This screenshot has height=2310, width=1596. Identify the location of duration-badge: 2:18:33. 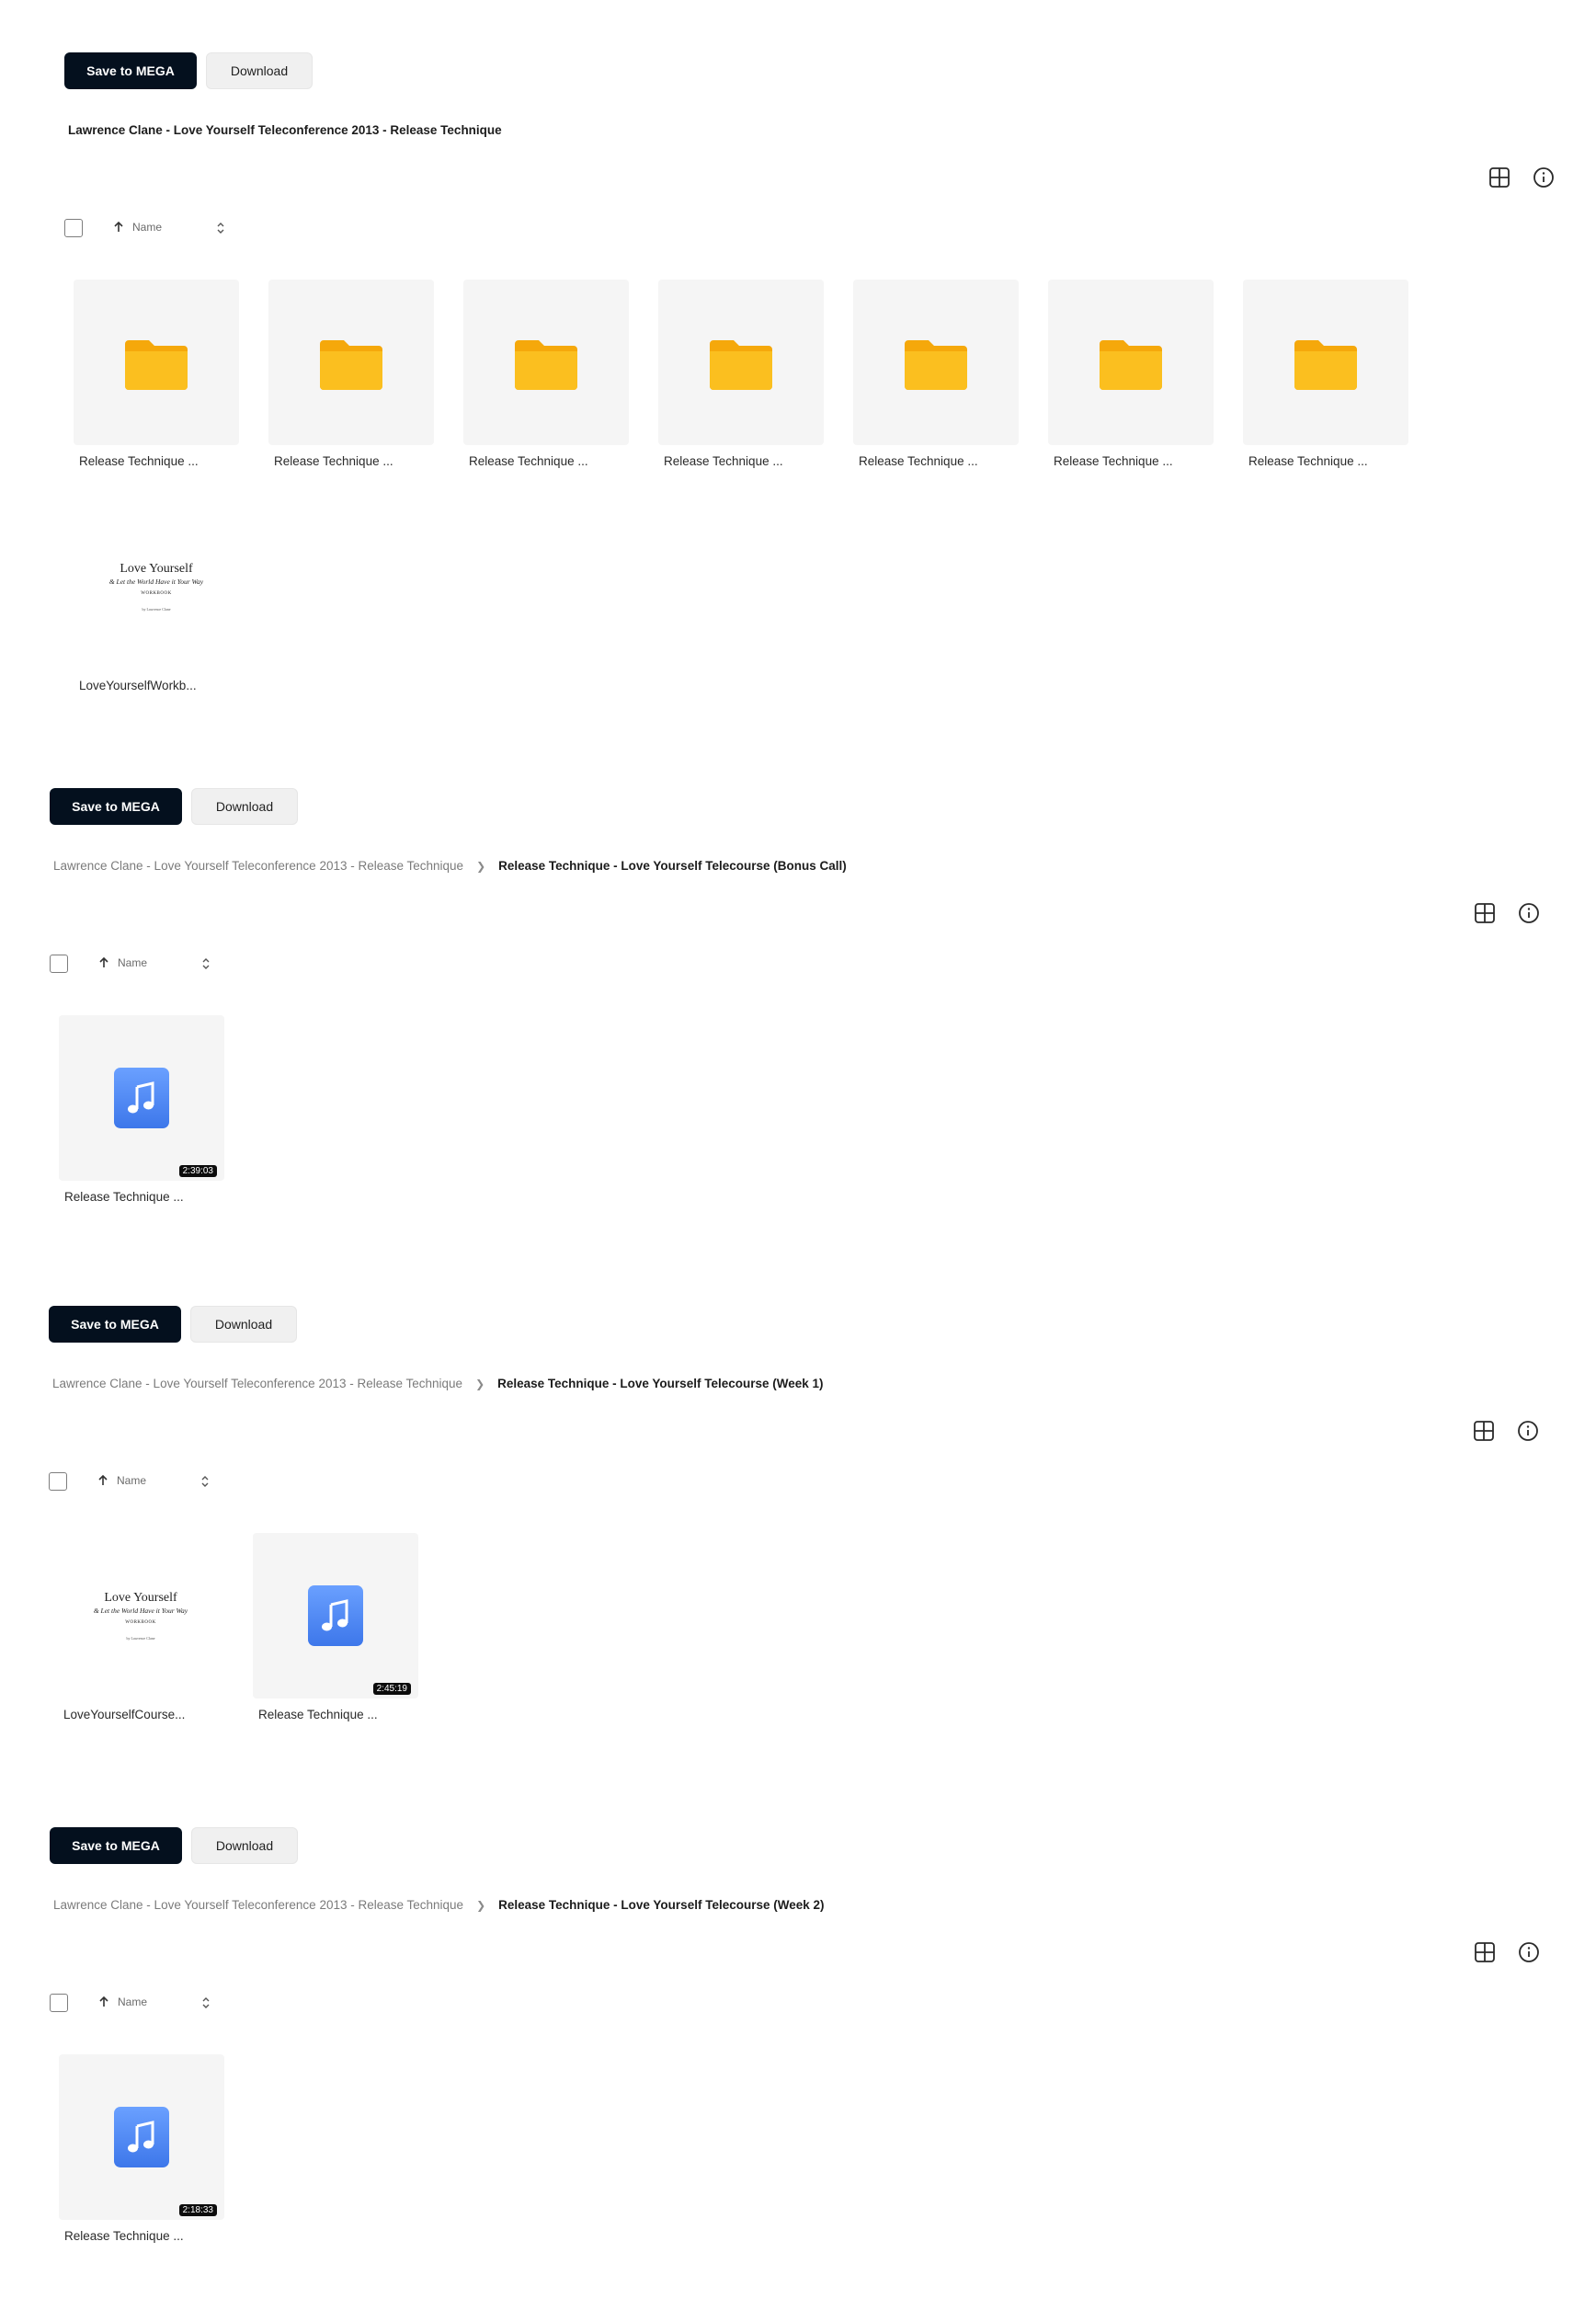
(197, 2210).